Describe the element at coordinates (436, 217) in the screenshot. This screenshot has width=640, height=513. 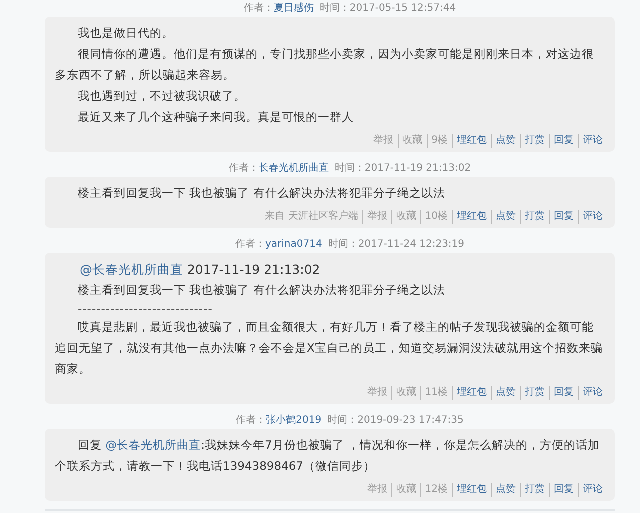
I see `action-text: 10楼` at that location.